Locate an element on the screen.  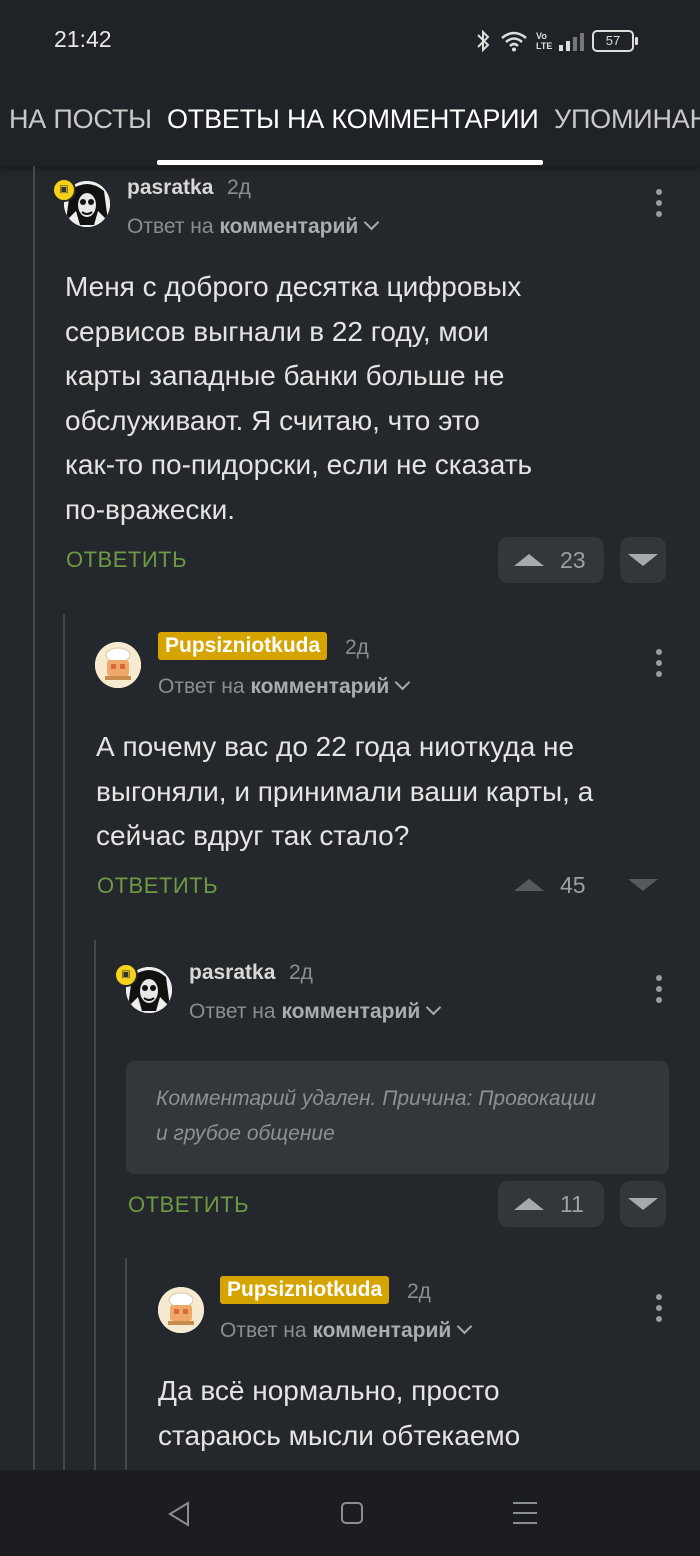
menu-icon is located at coordinates (525, 1513).